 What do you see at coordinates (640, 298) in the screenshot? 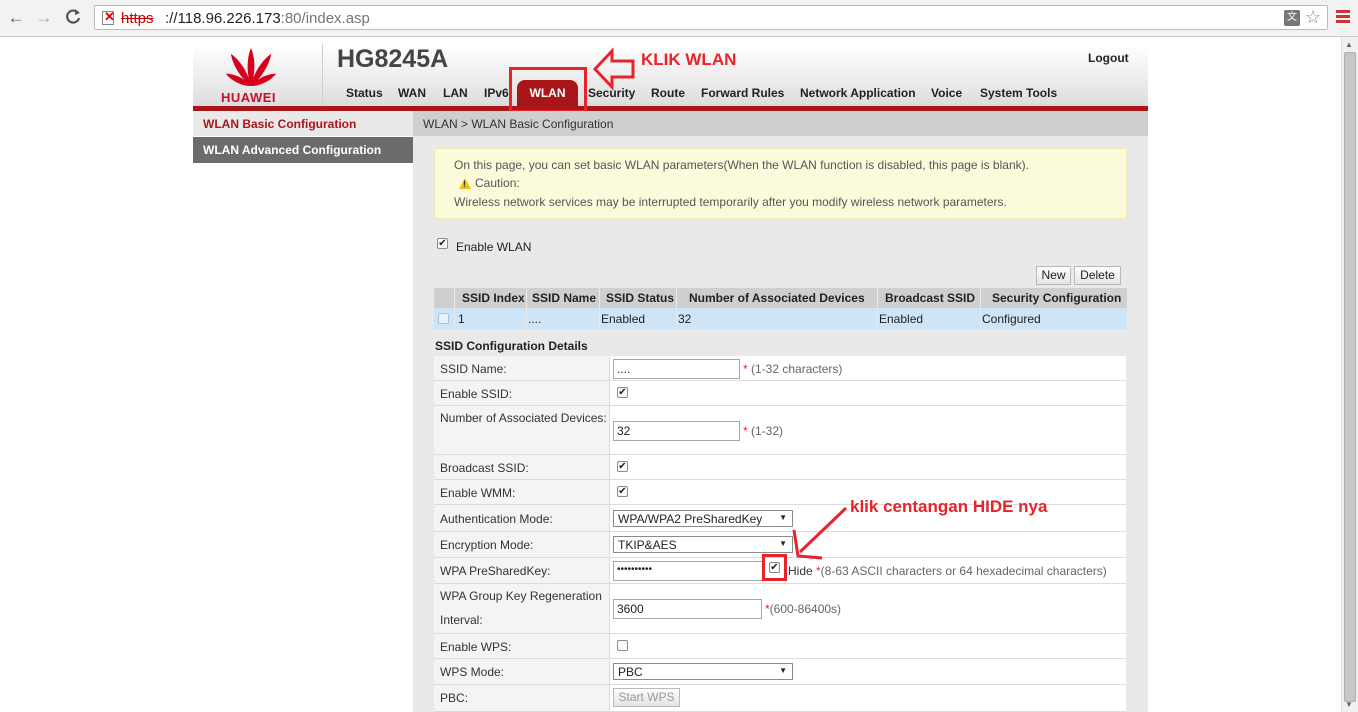
I see `th-ssid-status: SSID Status` at bounding box center [640, 298].